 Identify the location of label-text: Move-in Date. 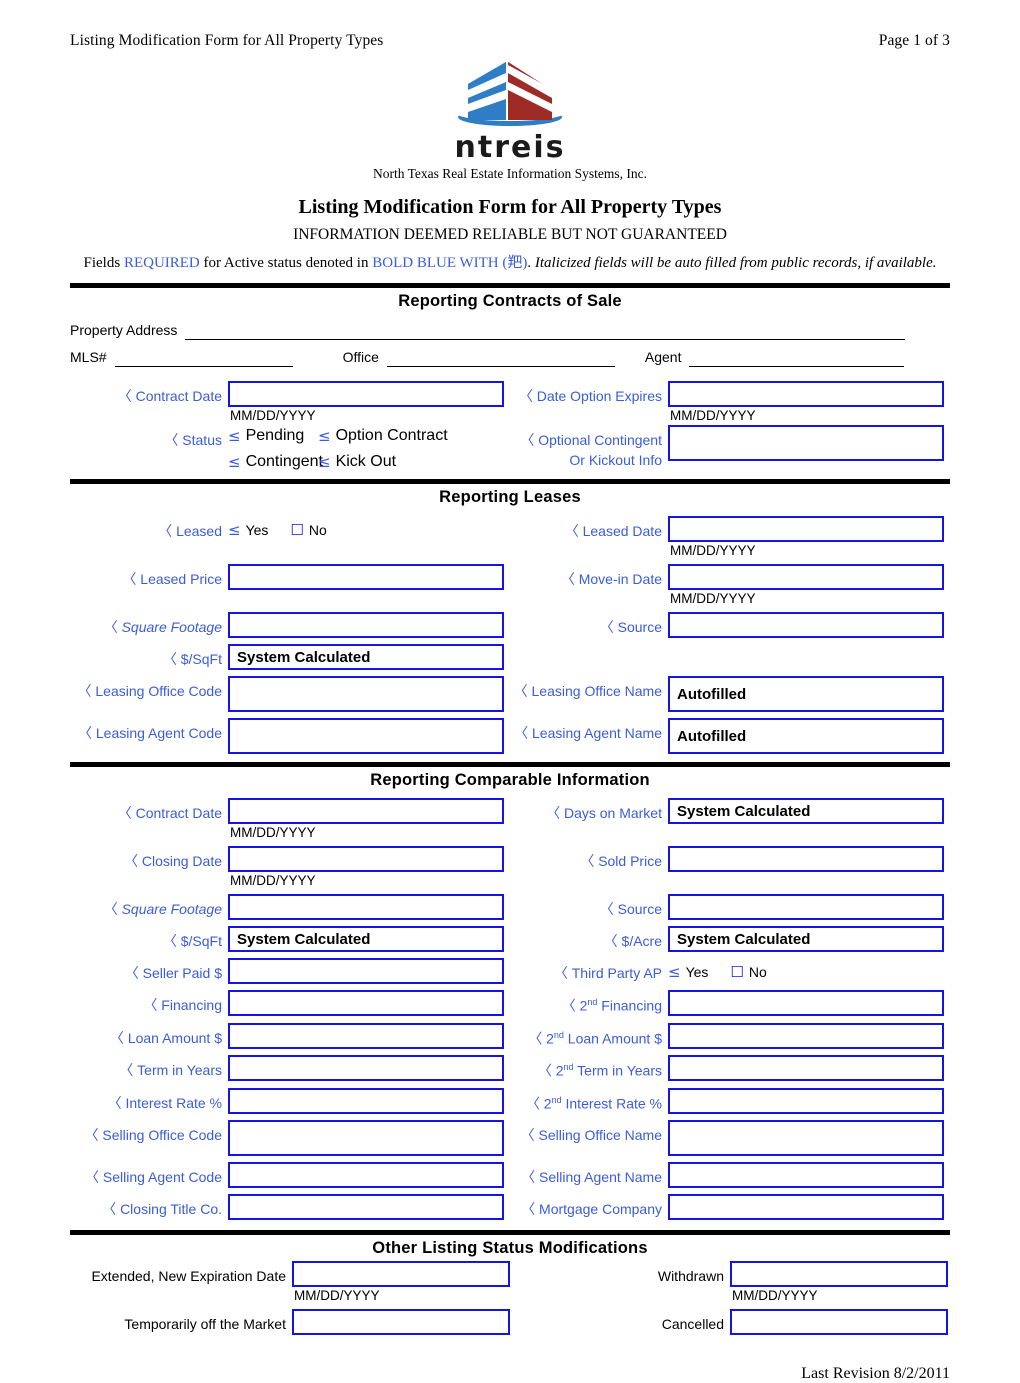
(620, 579).